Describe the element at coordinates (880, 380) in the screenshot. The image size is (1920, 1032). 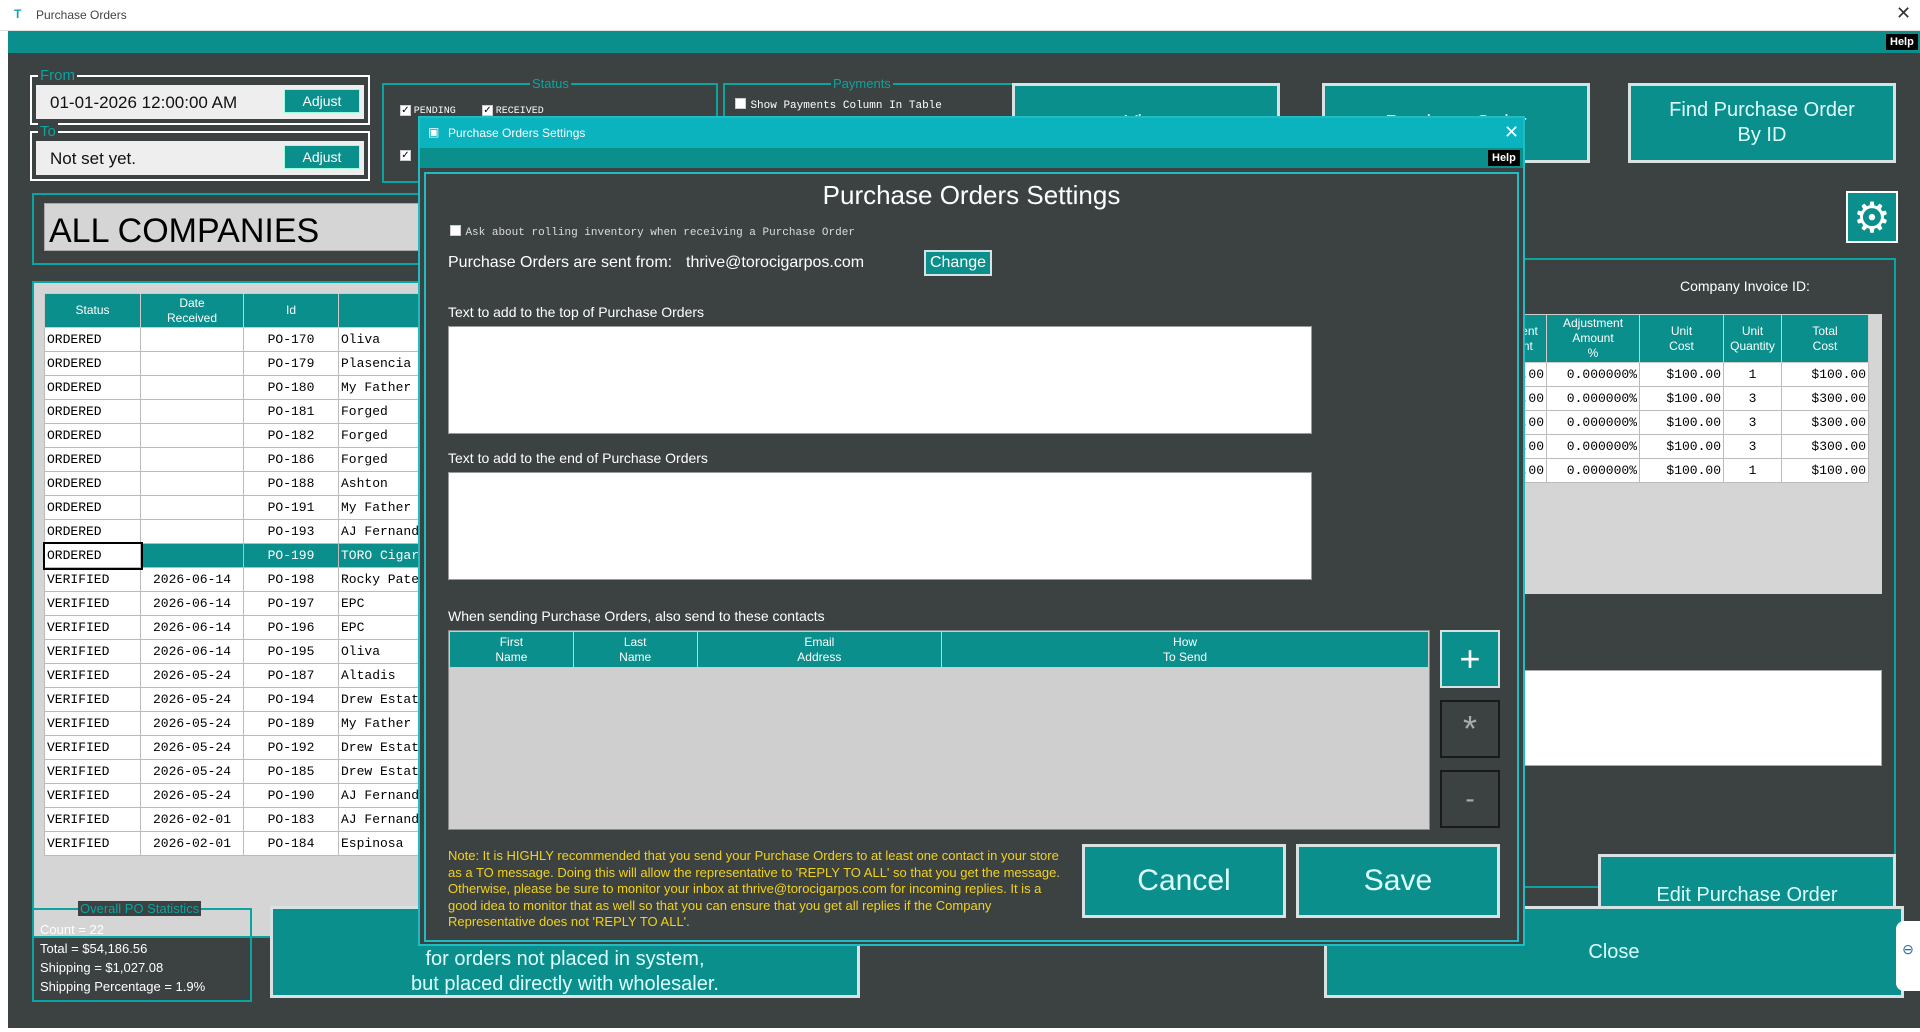
I see `top-text-input` at that location.